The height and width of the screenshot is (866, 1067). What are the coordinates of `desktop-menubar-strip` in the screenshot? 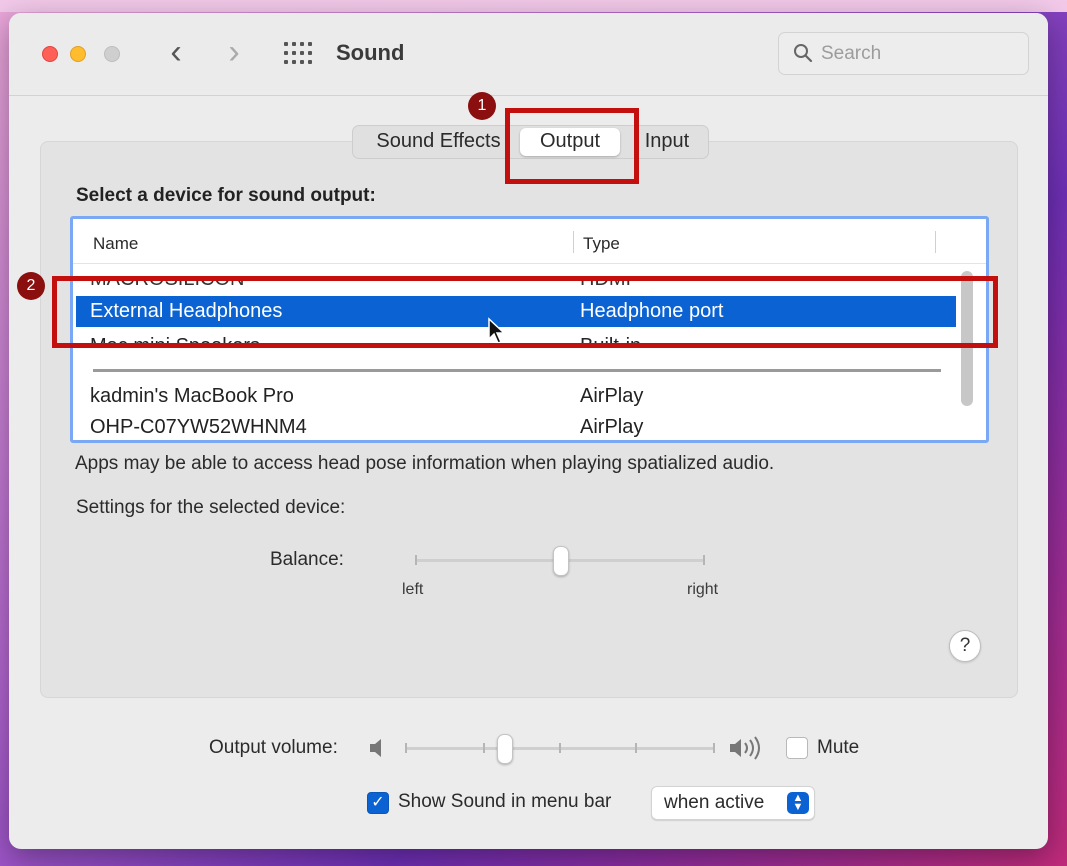 It's located at (533, 6).